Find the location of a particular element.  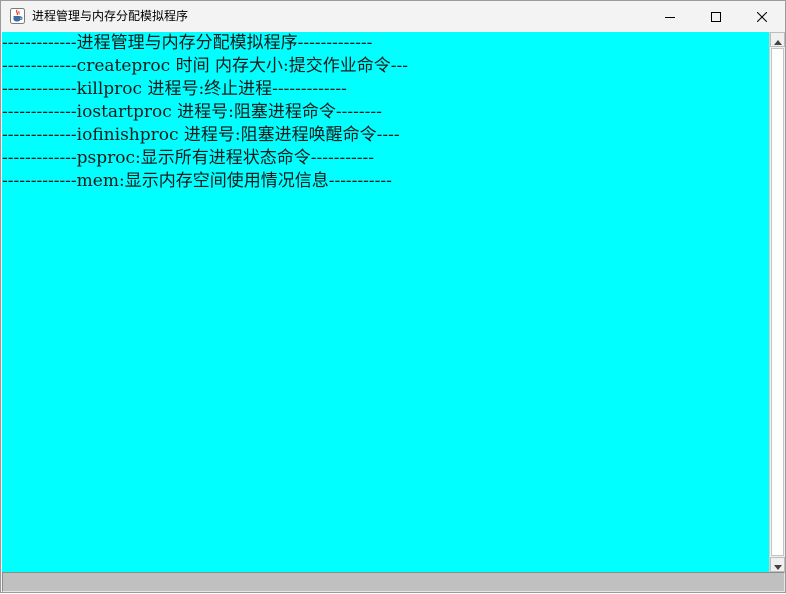

close-icon is located at coordinates (762, 16).